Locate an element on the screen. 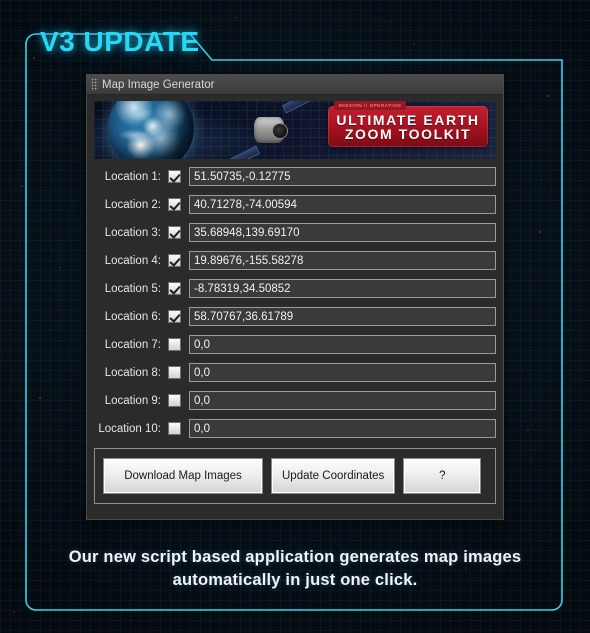 The image size is (590, 633). window-titlebar: Map Image Generator is located at coordinates (295, 85).